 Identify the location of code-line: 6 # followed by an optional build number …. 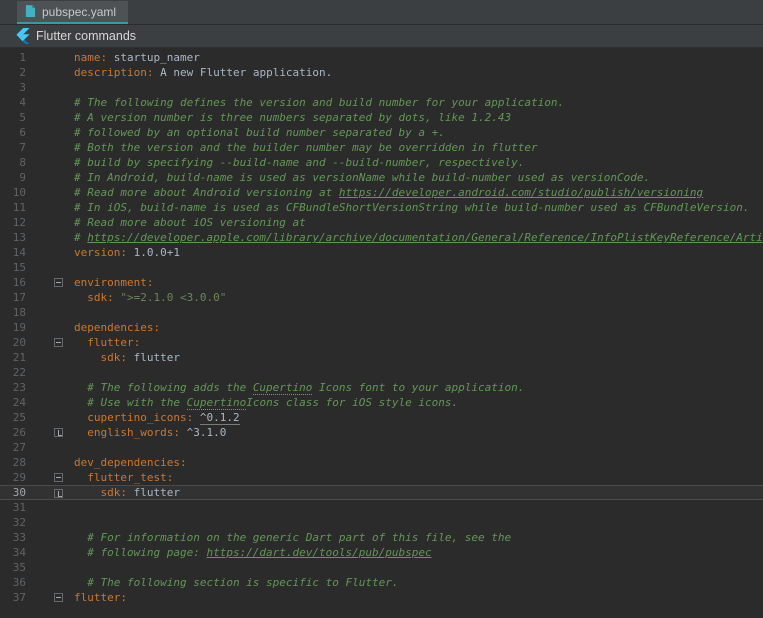
(381, 132).